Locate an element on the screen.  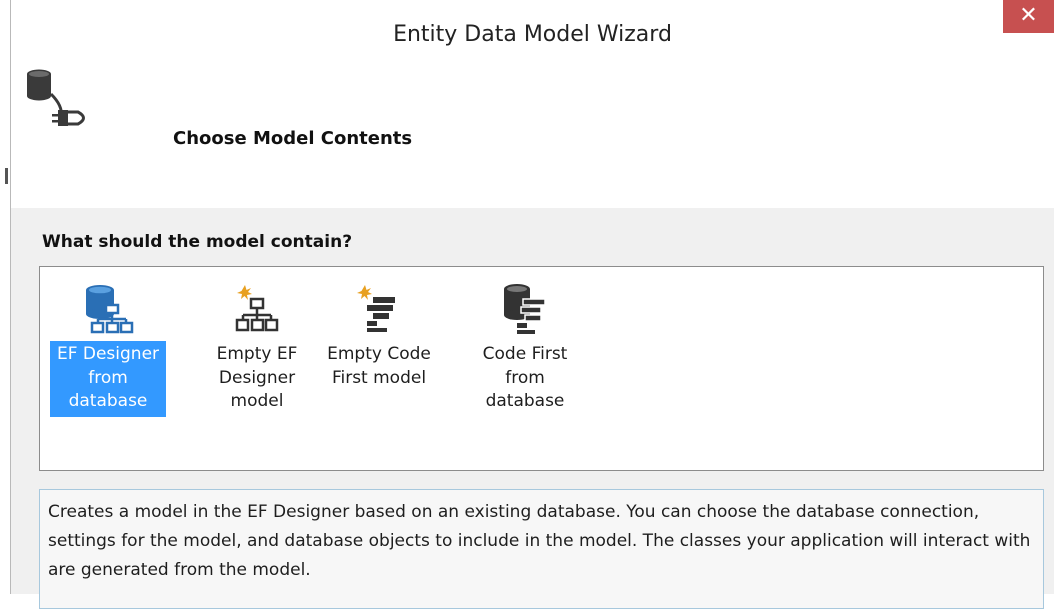
code-first-database-icon is located at coordinates (525, 305).